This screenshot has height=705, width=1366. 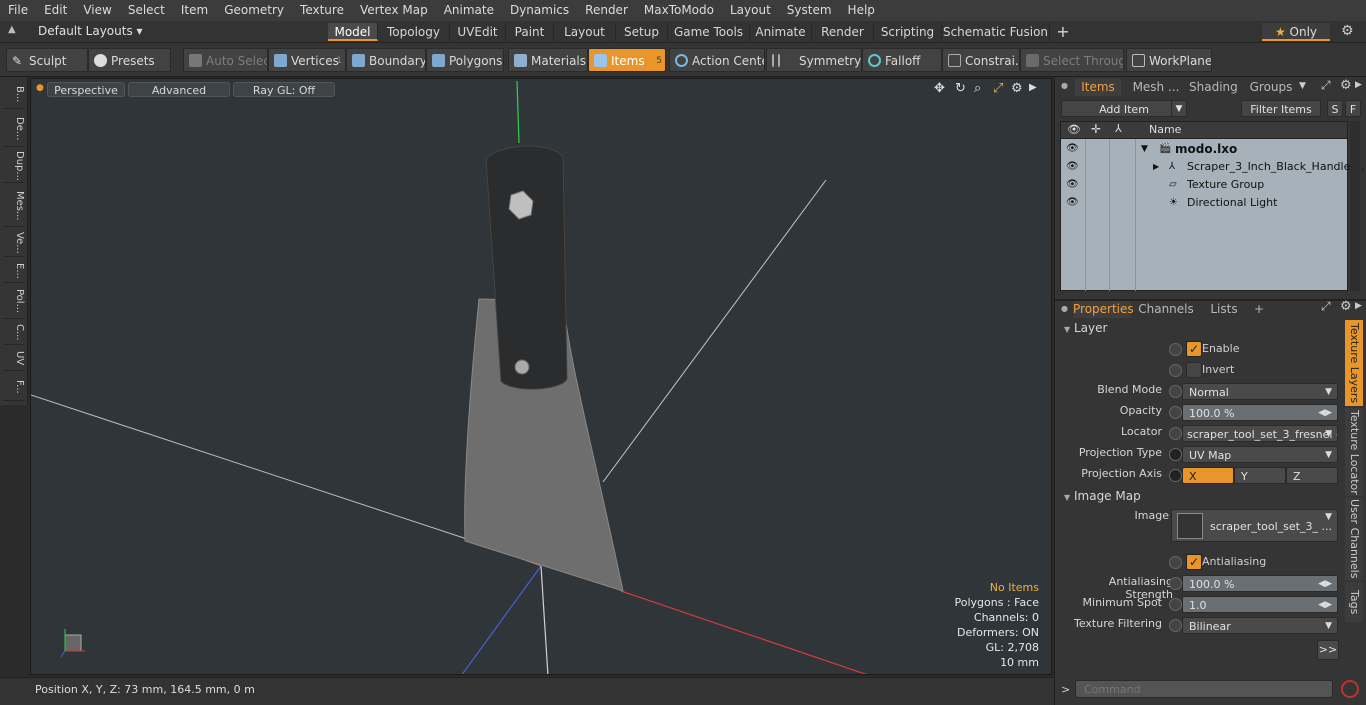 What do you see at coordinates (1175, 433) in the screenshot?
I see `locator-dot` at bounding box center [1175, 433].